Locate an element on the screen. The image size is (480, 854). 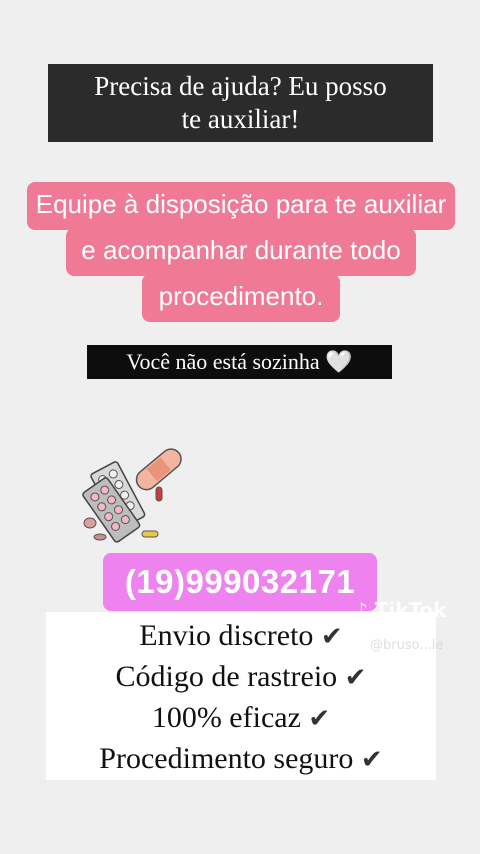
feature-item: Procedimento seguro ✔ is located at coordinates (241, 759).